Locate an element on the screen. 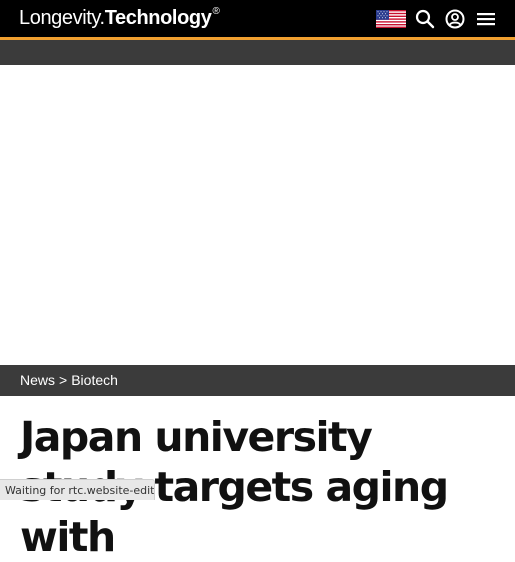  breadcrumb-bar: News > Biotech is located at coordinates (257, 380).